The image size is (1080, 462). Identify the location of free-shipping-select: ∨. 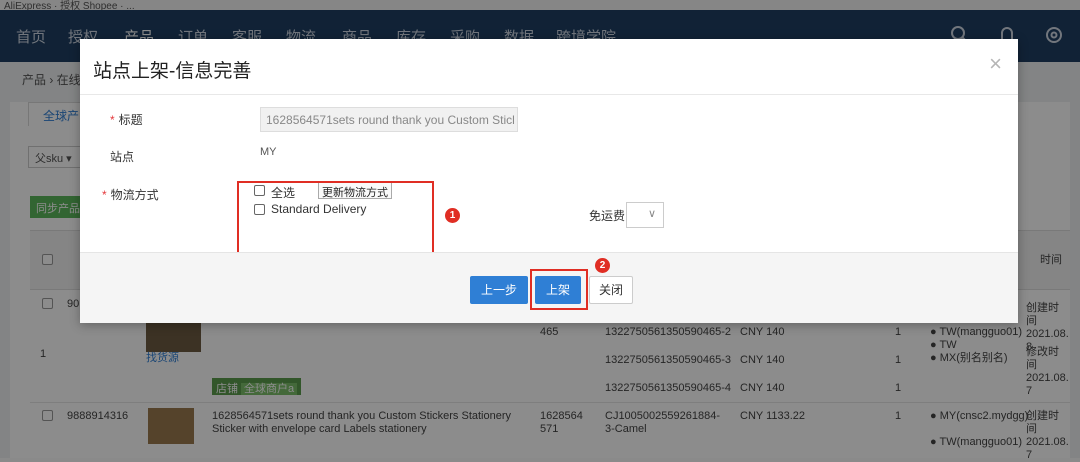
(645, 215).